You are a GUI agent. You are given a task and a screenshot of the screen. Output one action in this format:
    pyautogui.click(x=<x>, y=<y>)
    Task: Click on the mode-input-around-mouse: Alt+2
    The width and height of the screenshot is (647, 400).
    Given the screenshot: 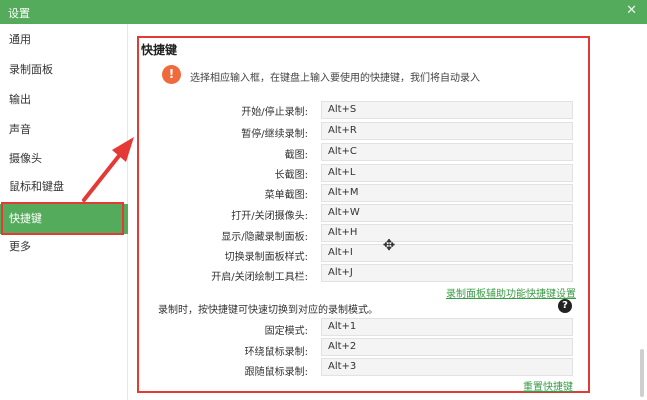 What is the action you would take?
    pyautogui.click(x=447, y=347)
    